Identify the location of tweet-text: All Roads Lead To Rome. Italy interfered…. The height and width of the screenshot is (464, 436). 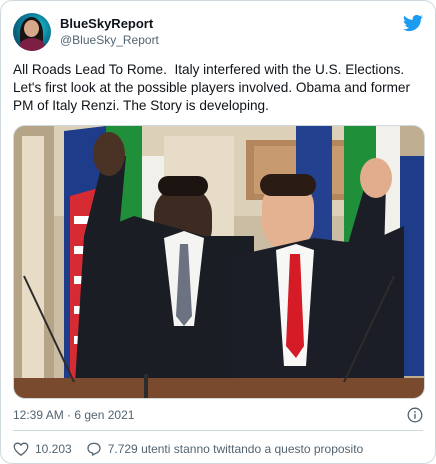
(213, 87).